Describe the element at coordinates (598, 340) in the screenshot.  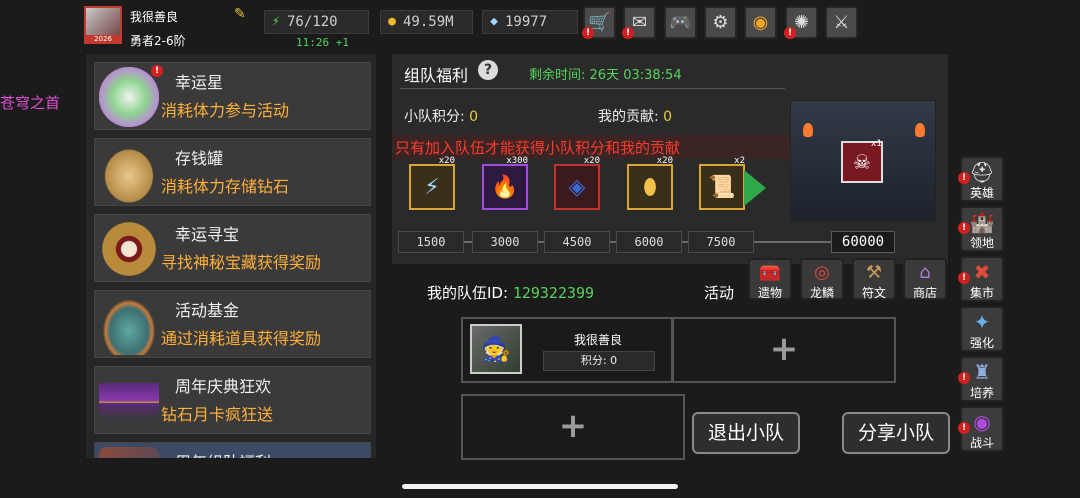
I see `member-name: 我很善良` at that location.